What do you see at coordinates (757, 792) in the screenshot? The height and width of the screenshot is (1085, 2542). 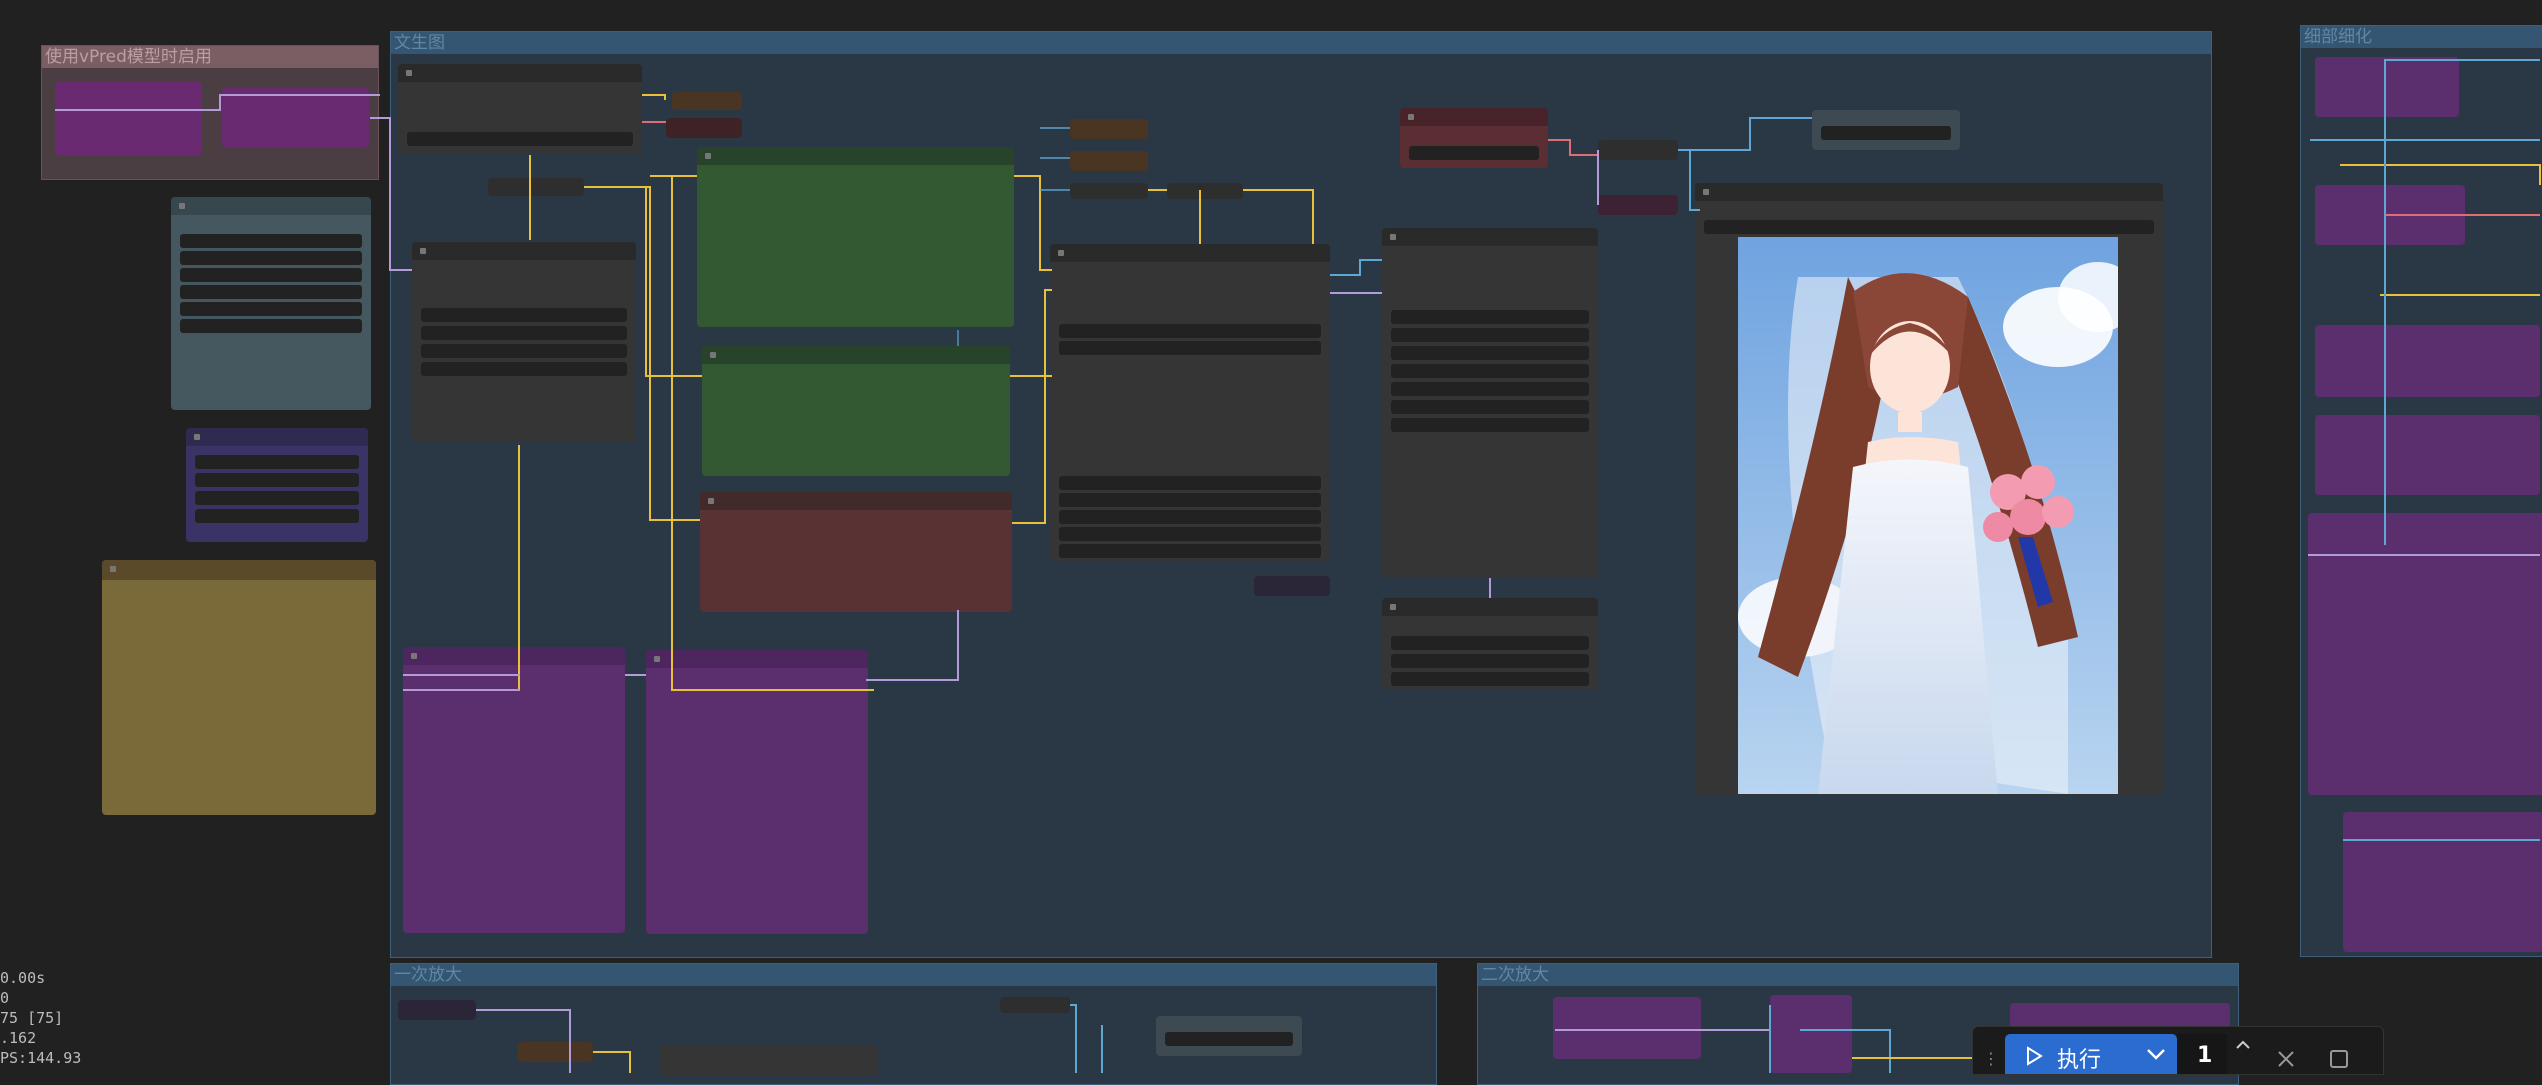 I see `lora-loader-node-b` at bounding box center [757, 792].